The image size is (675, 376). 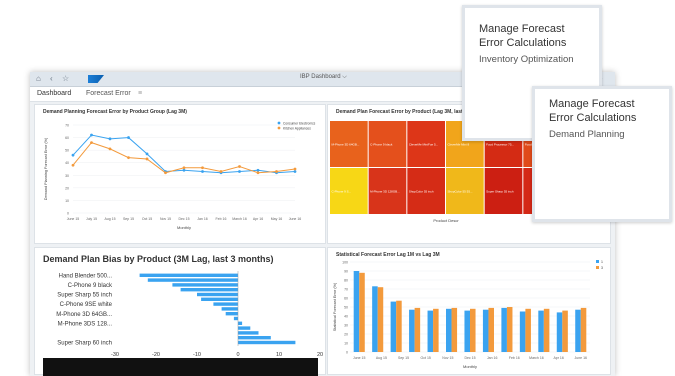 What do you see at coordinates (593, 118) in the screenshot?
I see `tile-title-line2: Error Calculations` at bounding box center [593, 118].